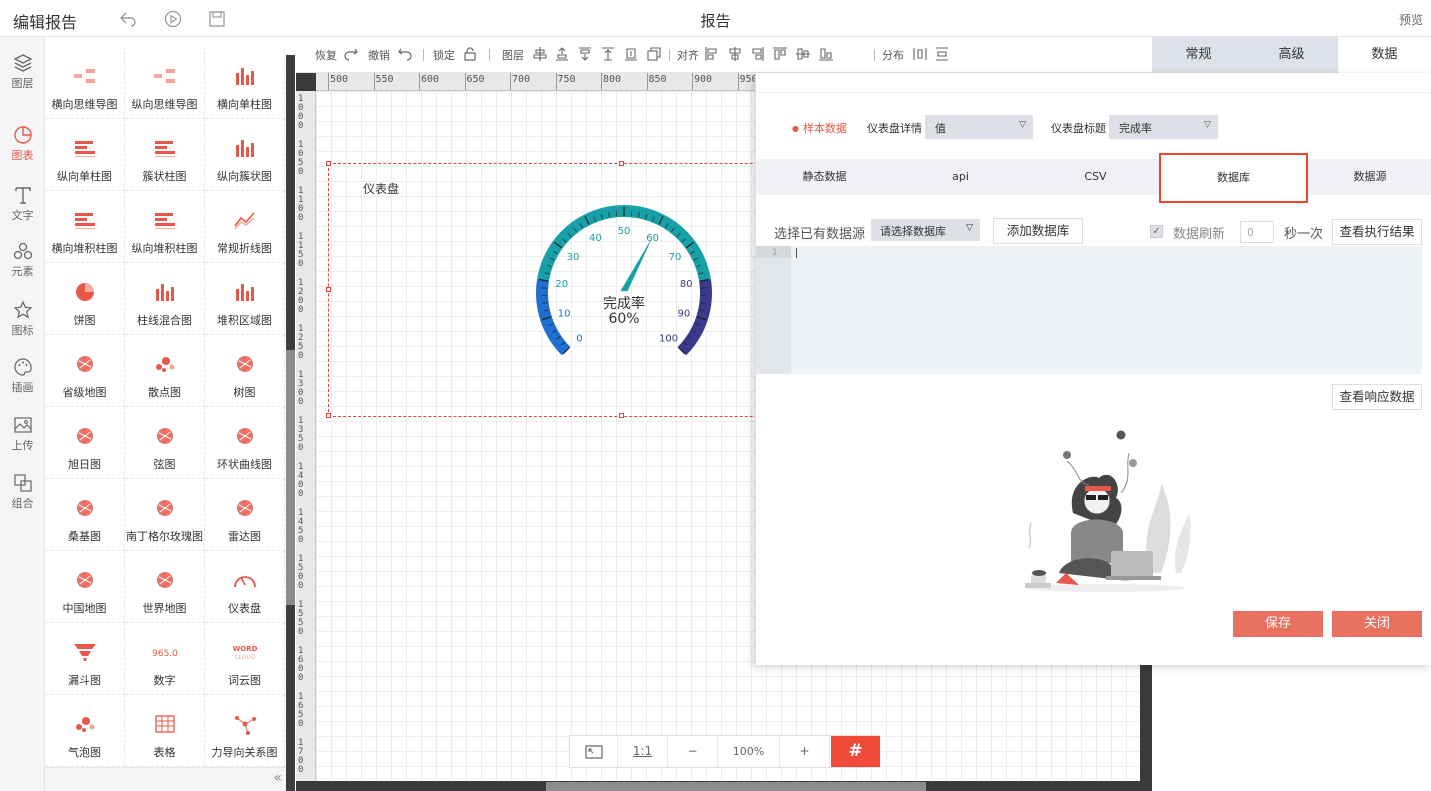  Describe the element at coordinates (1233, 178) in the screenshot. I see `tab-database: 数据库` at that location.